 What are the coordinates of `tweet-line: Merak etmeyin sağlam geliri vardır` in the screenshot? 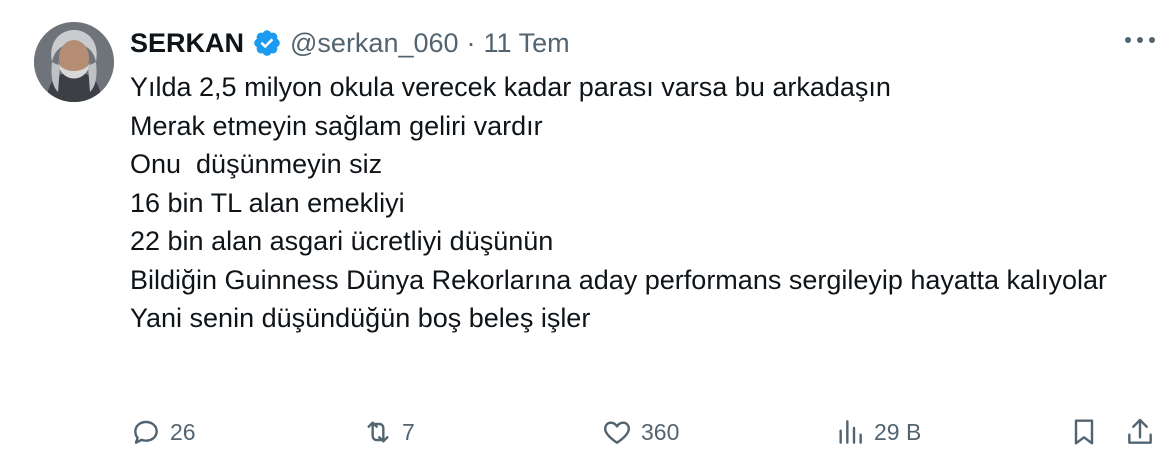 It's located at (336, 125).